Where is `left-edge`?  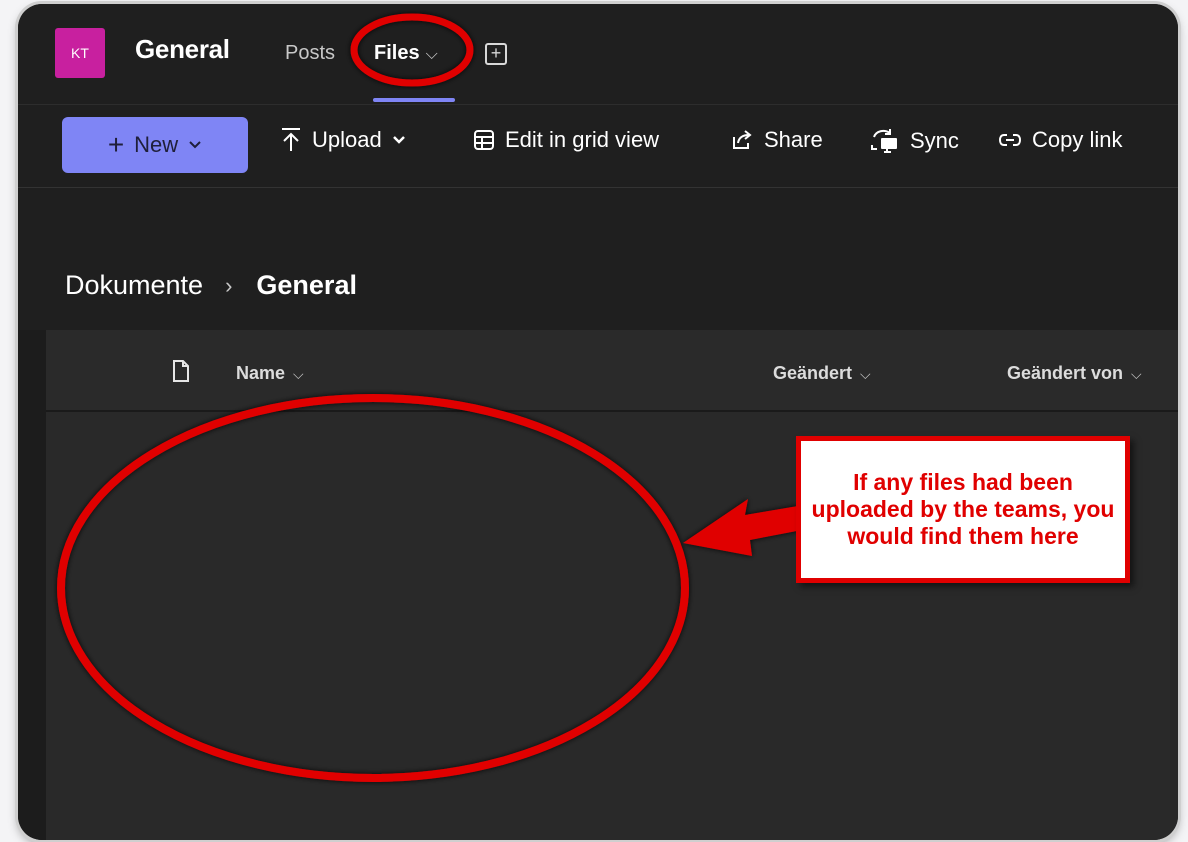
left-edge is located at coordinates (32, 585).